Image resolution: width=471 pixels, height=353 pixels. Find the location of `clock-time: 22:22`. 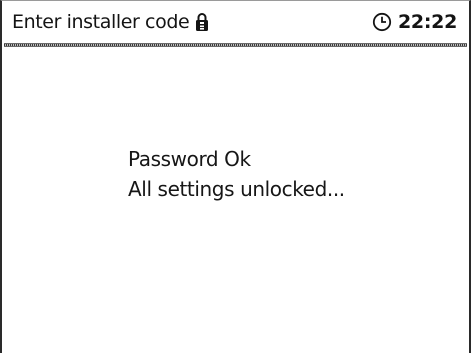

clock-time: 22:22 is located at coordinates (427, 22).